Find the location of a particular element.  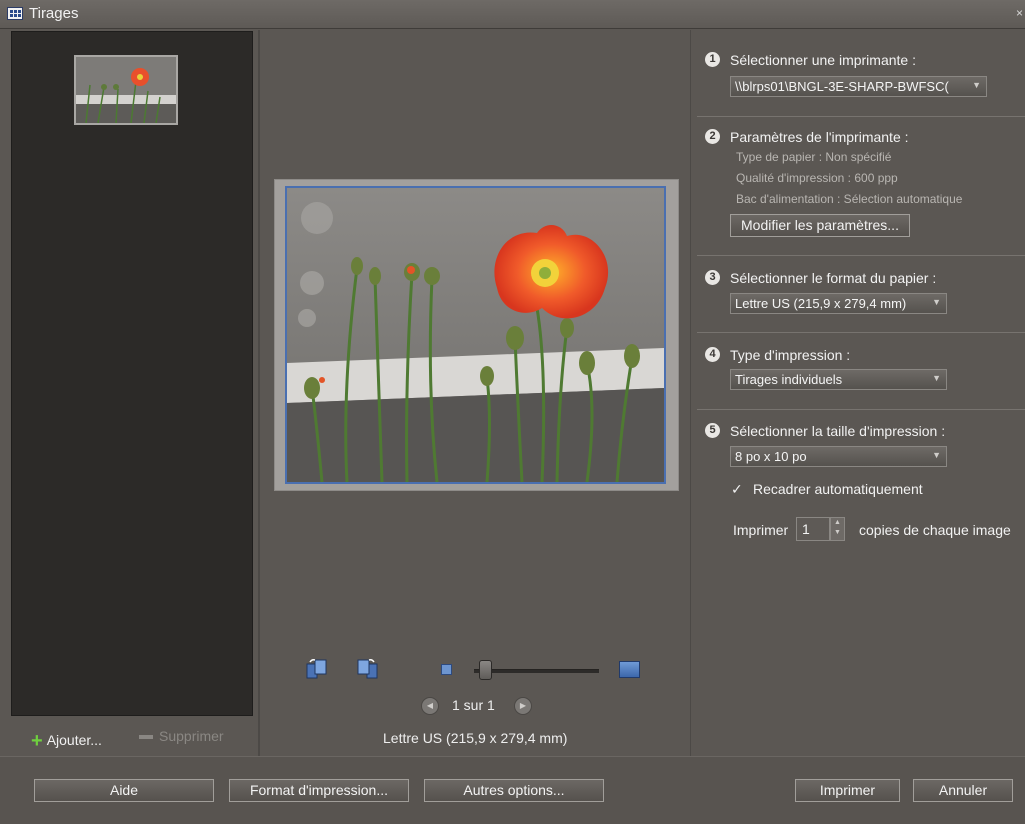

print-type-value: Tirages individuels is located at coordinates (789, 379).